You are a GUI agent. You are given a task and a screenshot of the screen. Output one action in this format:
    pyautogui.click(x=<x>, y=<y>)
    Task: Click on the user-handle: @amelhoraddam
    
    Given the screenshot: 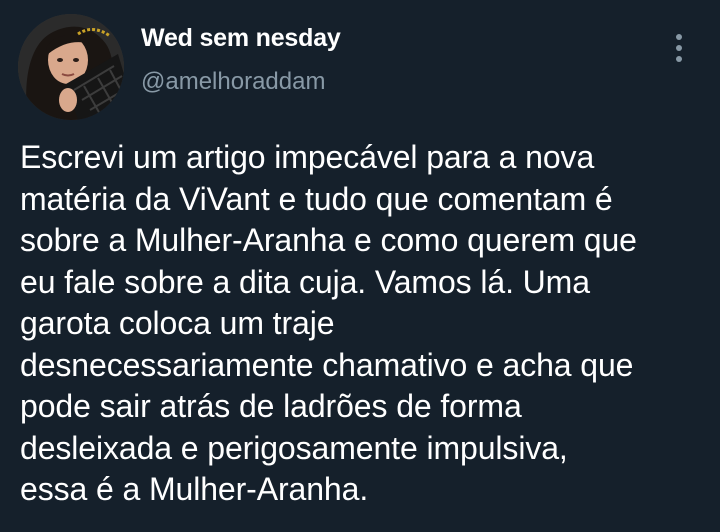 What is the action you would take?
    pyautogui.click(x=233, y=82)
    